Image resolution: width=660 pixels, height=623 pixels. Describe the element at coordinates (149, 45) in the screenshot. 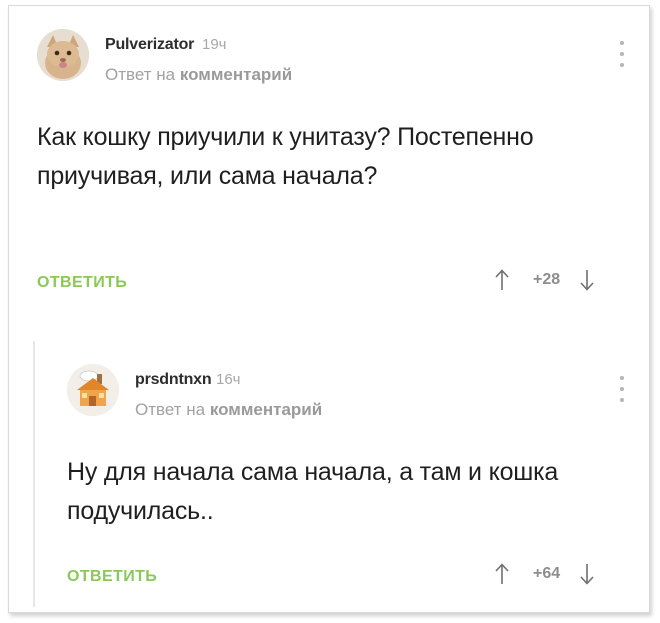

I see `username: Pulverizator` at that location.